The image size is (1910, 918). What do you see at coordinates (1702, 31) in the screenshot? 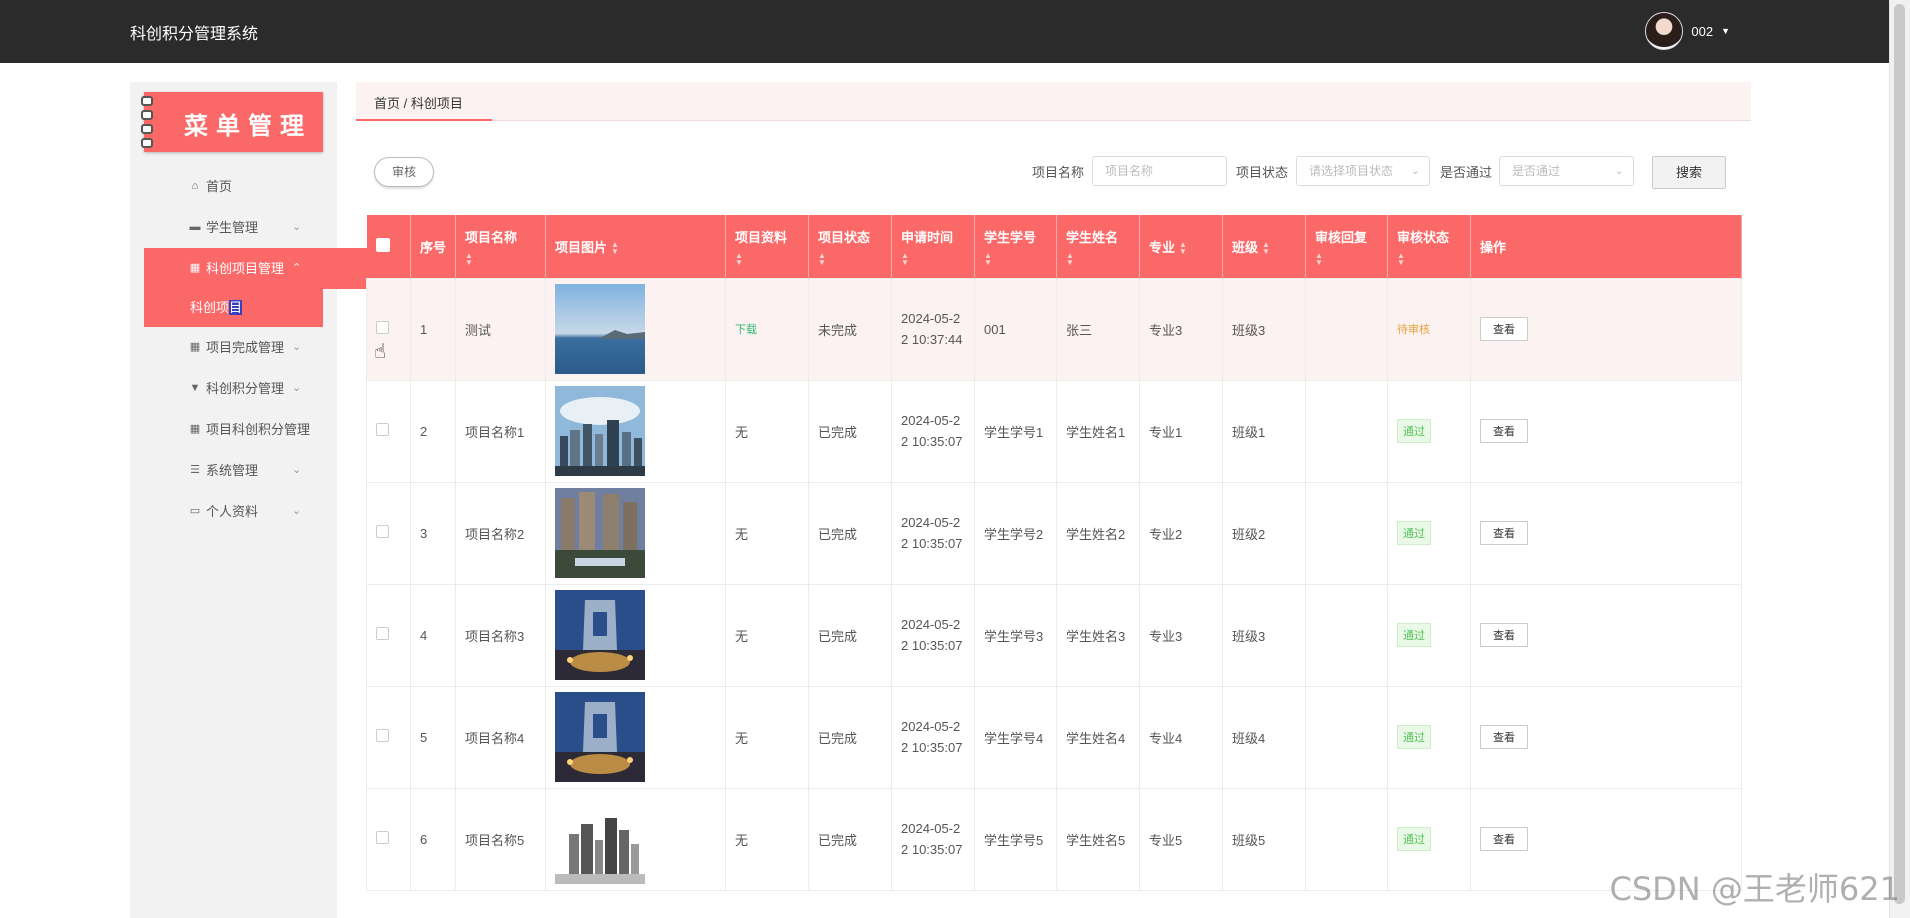
I see `user-name: 002` at bounding box center [1702, 31].